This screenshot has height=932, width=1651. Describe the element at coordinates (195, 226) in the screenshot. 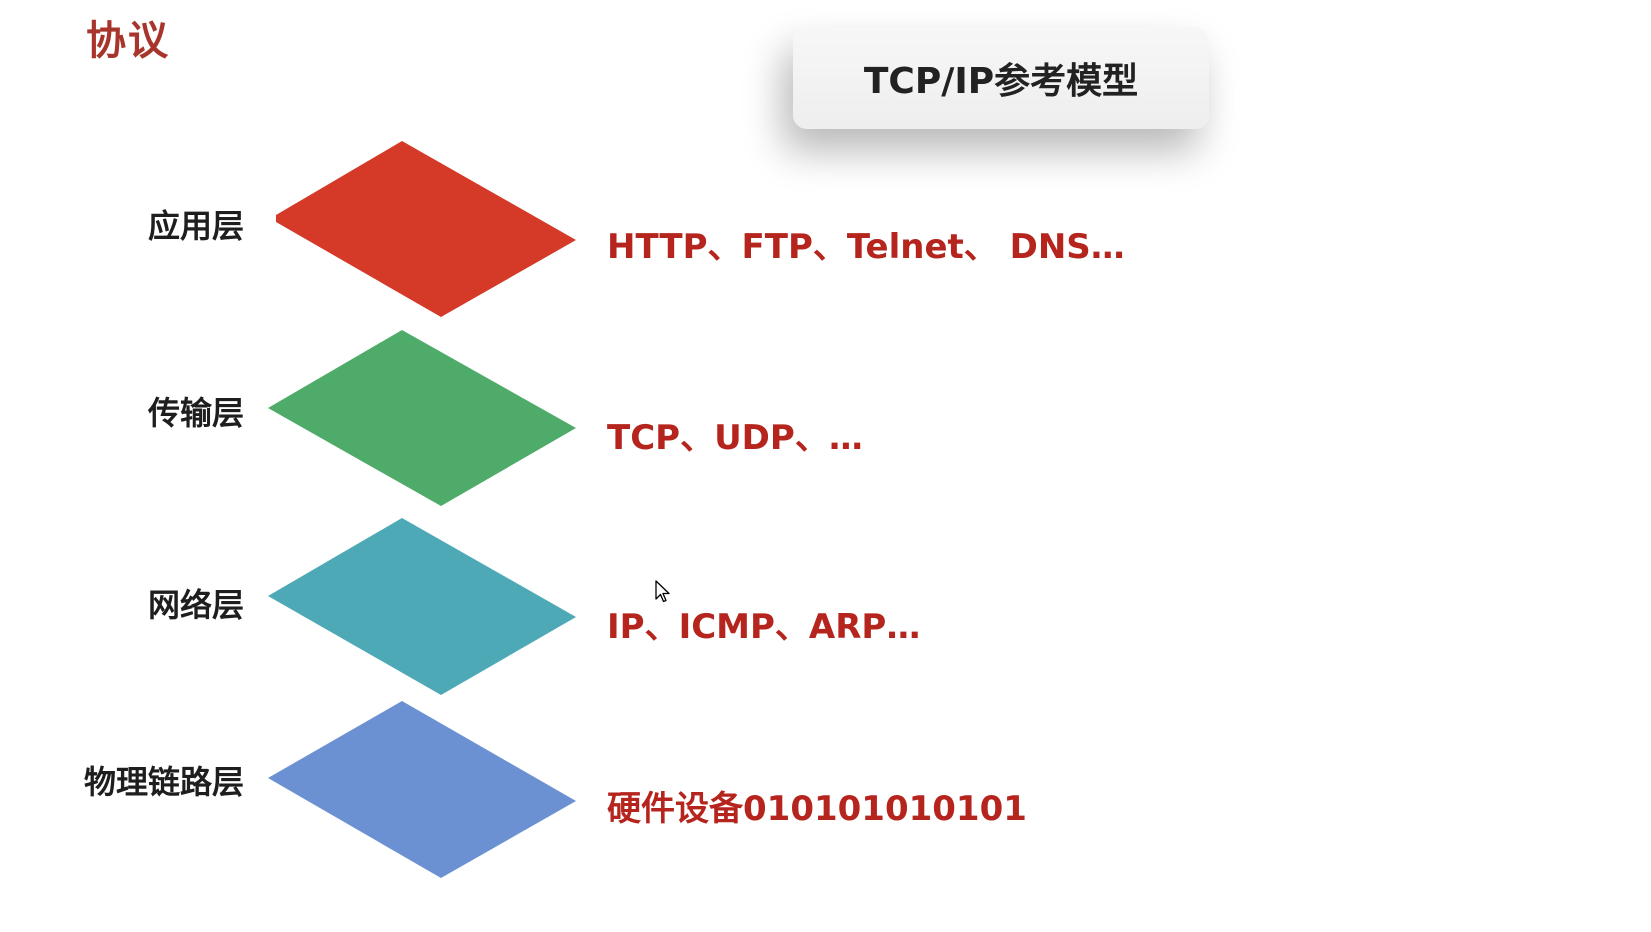

I see `layer-label-application: 应用层` at that location.